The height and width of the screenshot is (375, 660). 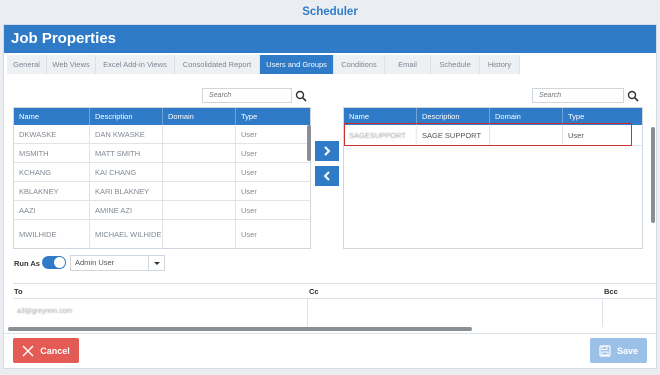 I want to click on table-row: DKWASKE DAN KWASKE User, so click(x=162, y=134).